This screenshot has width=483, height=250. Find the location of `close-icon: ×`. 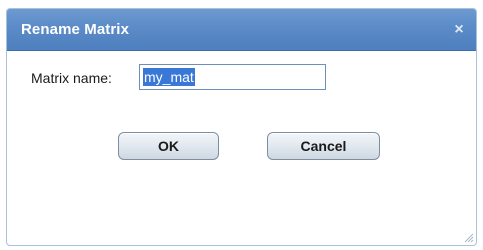

close-icon: × is located at coordinates (459, 30).